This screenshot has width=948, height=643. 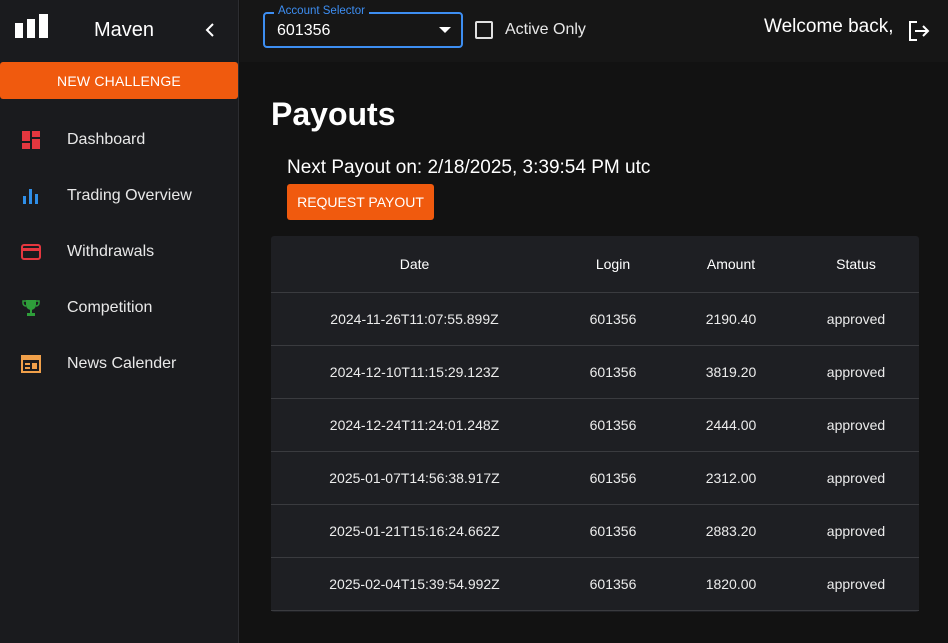 I want to click on bar-chart-icon, so click(x=30, y=196).